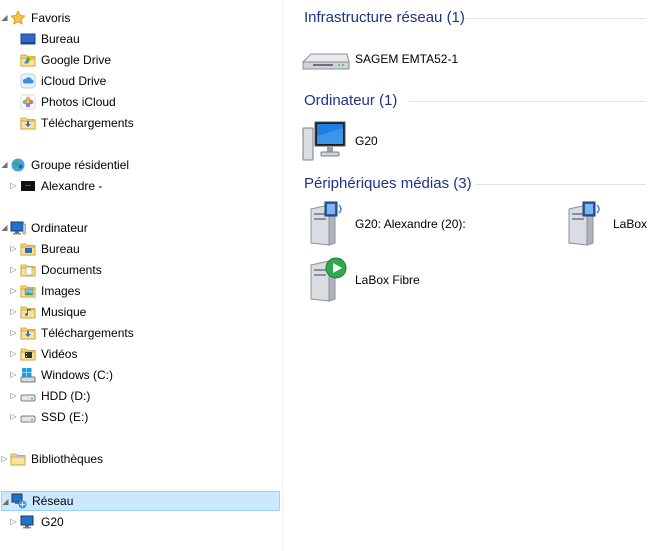  What do you see at coordinates (28, 312) in the screenshot?
I see `music-folder-icon` at bounding box center [28, 312].